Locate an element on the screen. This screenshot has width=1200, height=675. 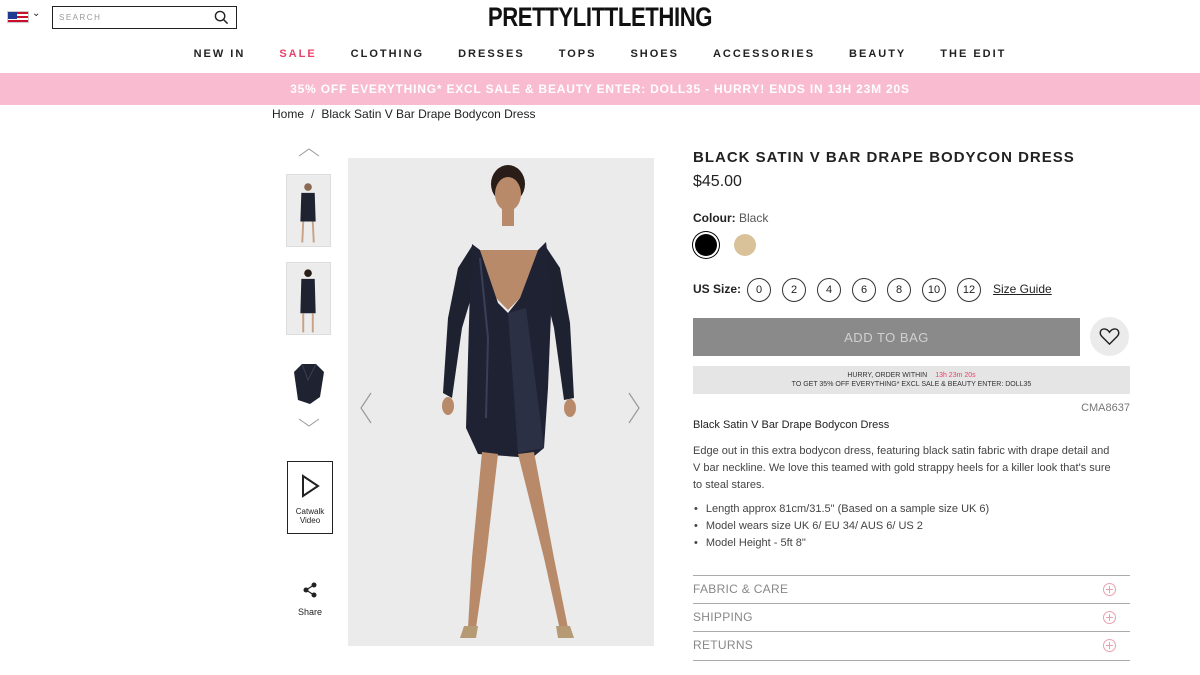
size-option-6: 6 is located at coordinates (864, 290).